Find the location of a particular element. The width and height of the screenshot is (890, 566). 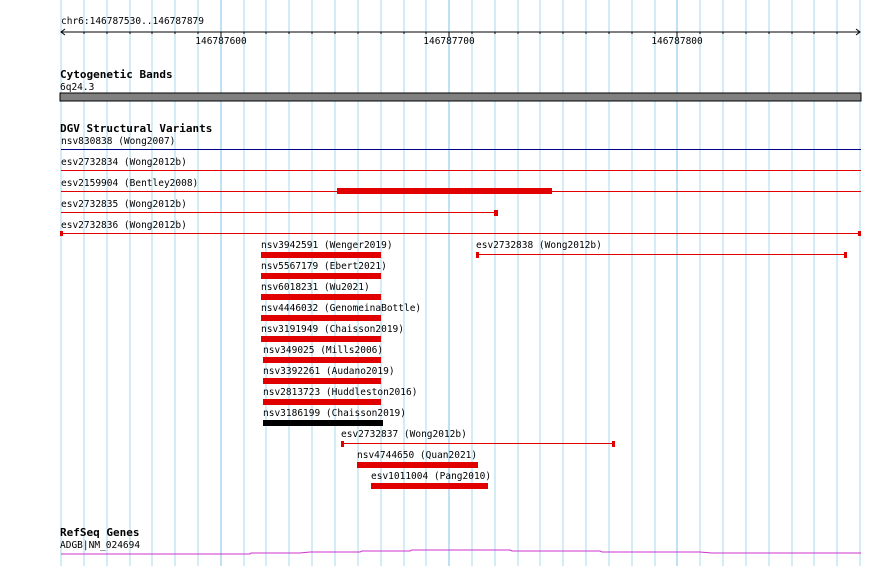

location-label: chr6:146787530..146787879 is located at coordinates (132, 21).